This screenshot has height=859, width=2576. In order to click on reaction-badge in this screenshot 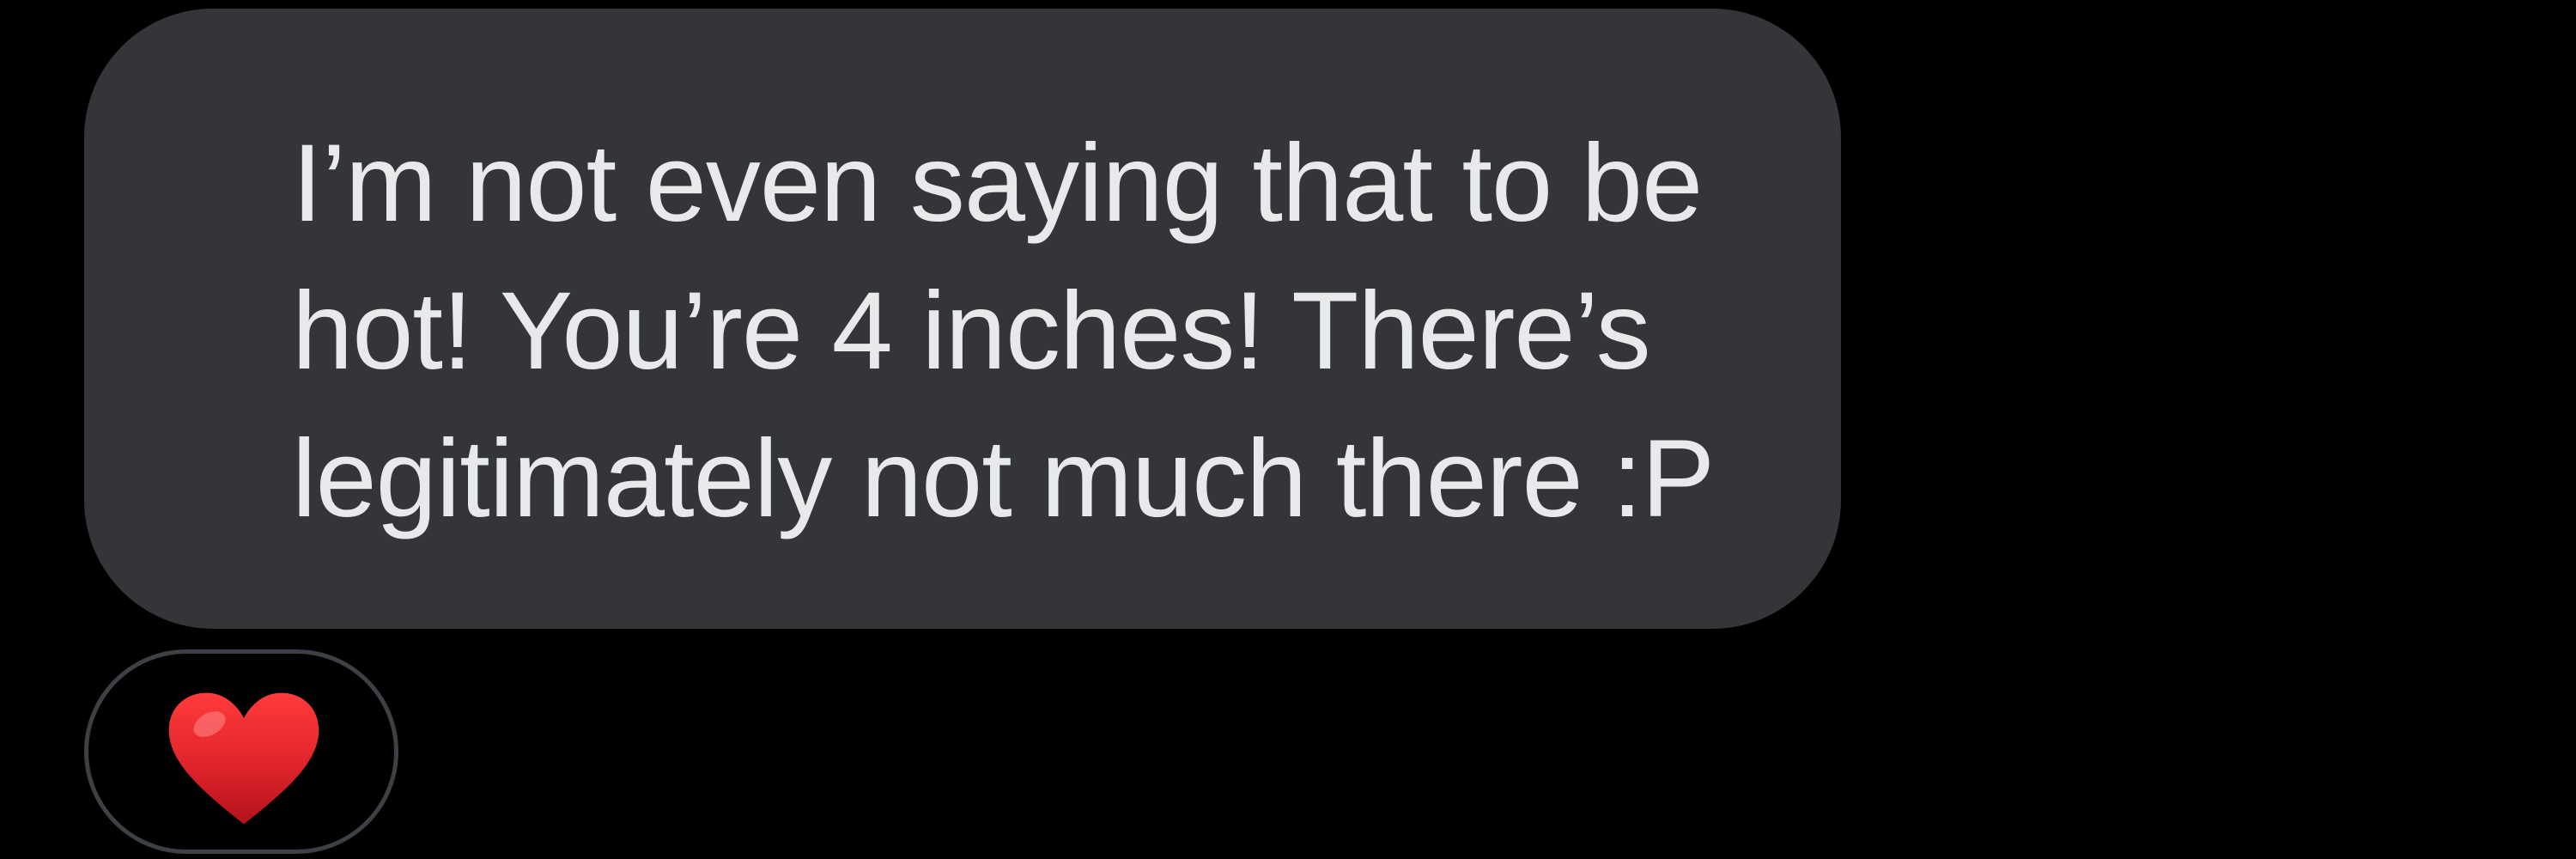, I will do `click(241, 751)`.